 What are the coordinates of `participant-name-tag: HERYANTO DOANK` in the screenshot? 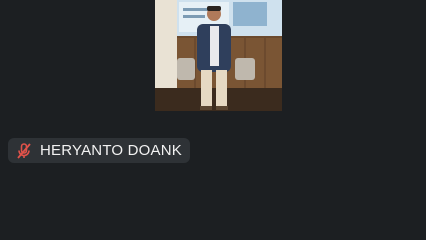 It's located at (99, 150).